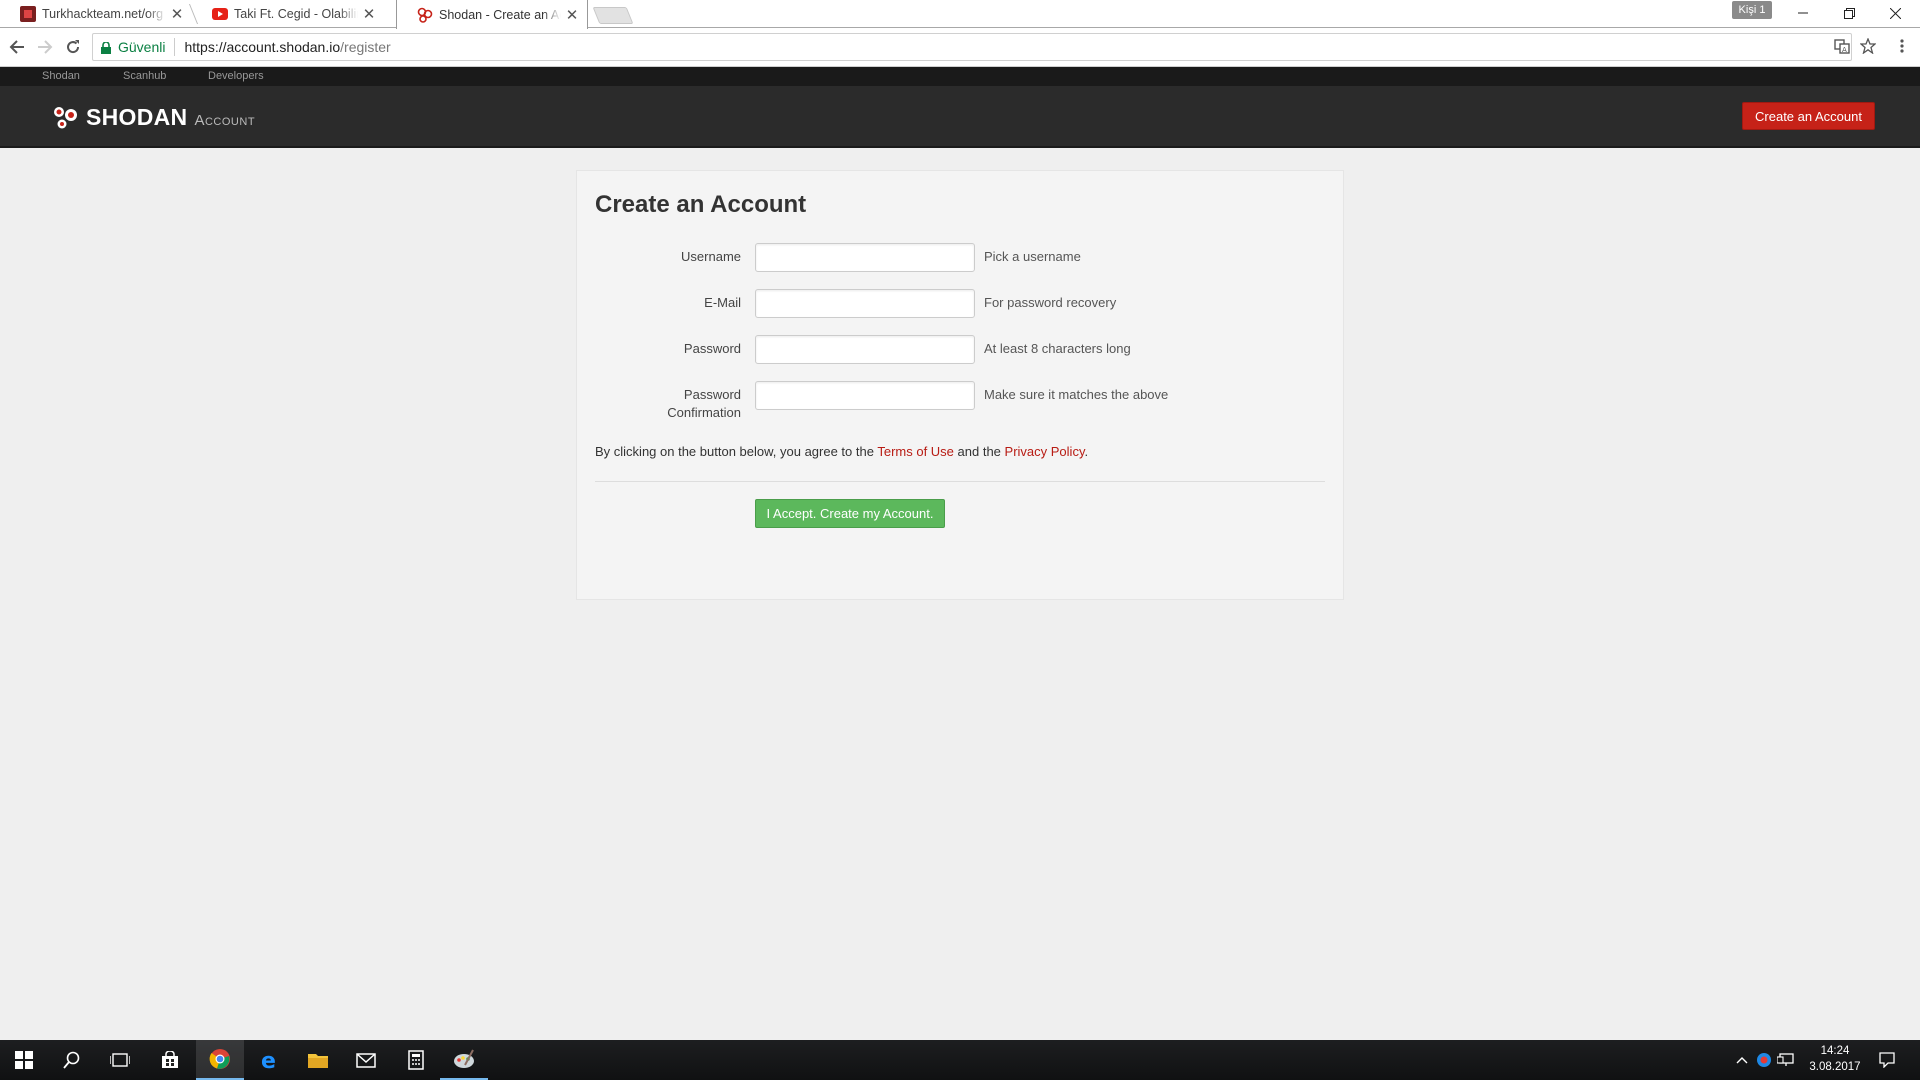  I want to click on store-icon, so click(170, 1060).